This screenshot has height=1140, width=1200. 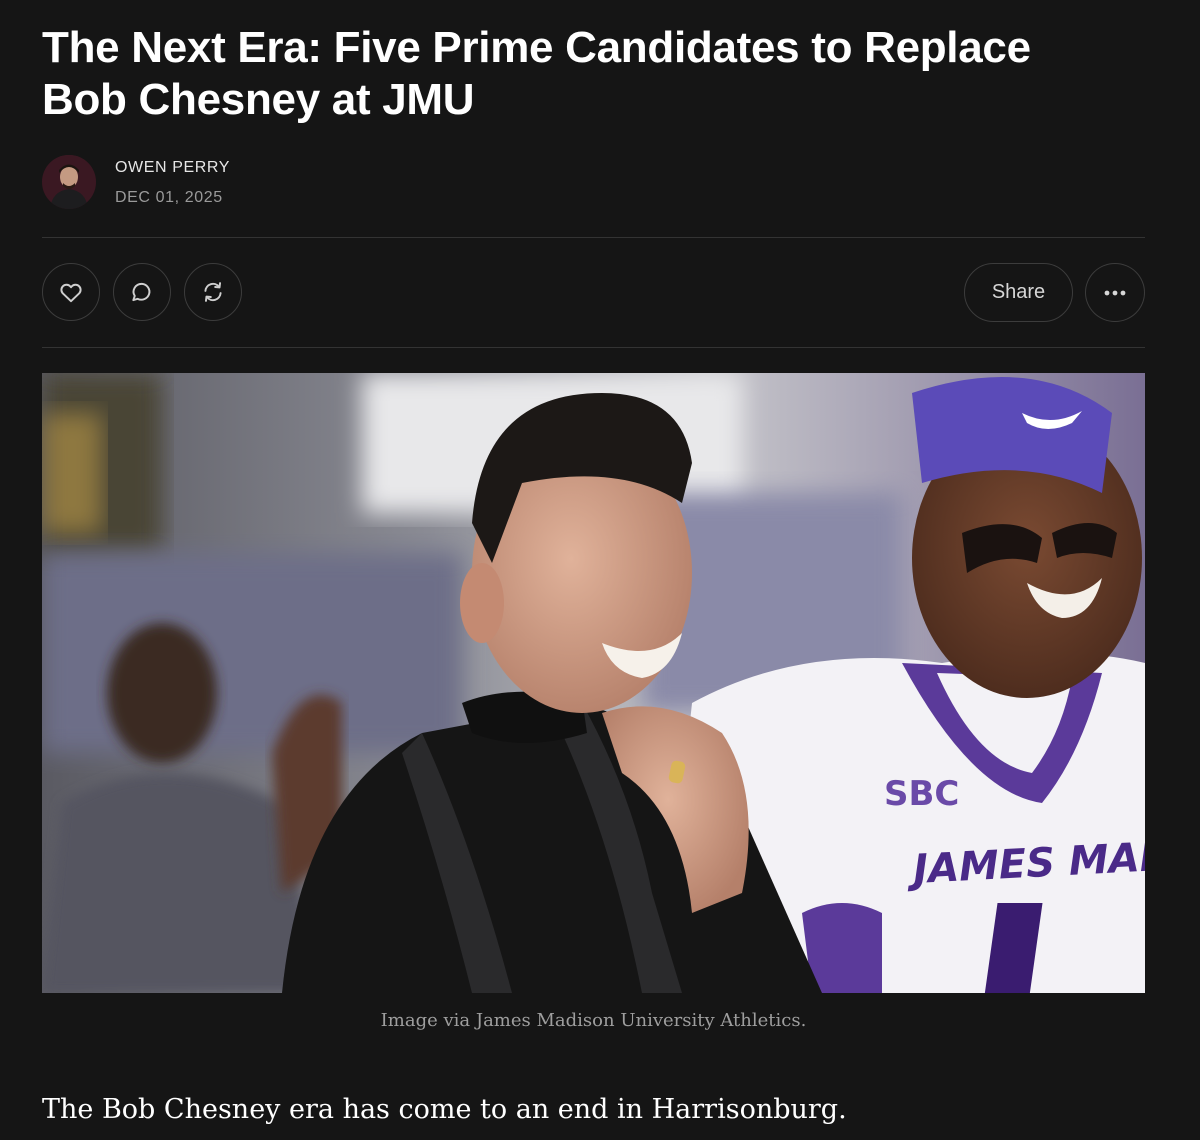 I want to click on comment-button, so click(x=142, y=292).